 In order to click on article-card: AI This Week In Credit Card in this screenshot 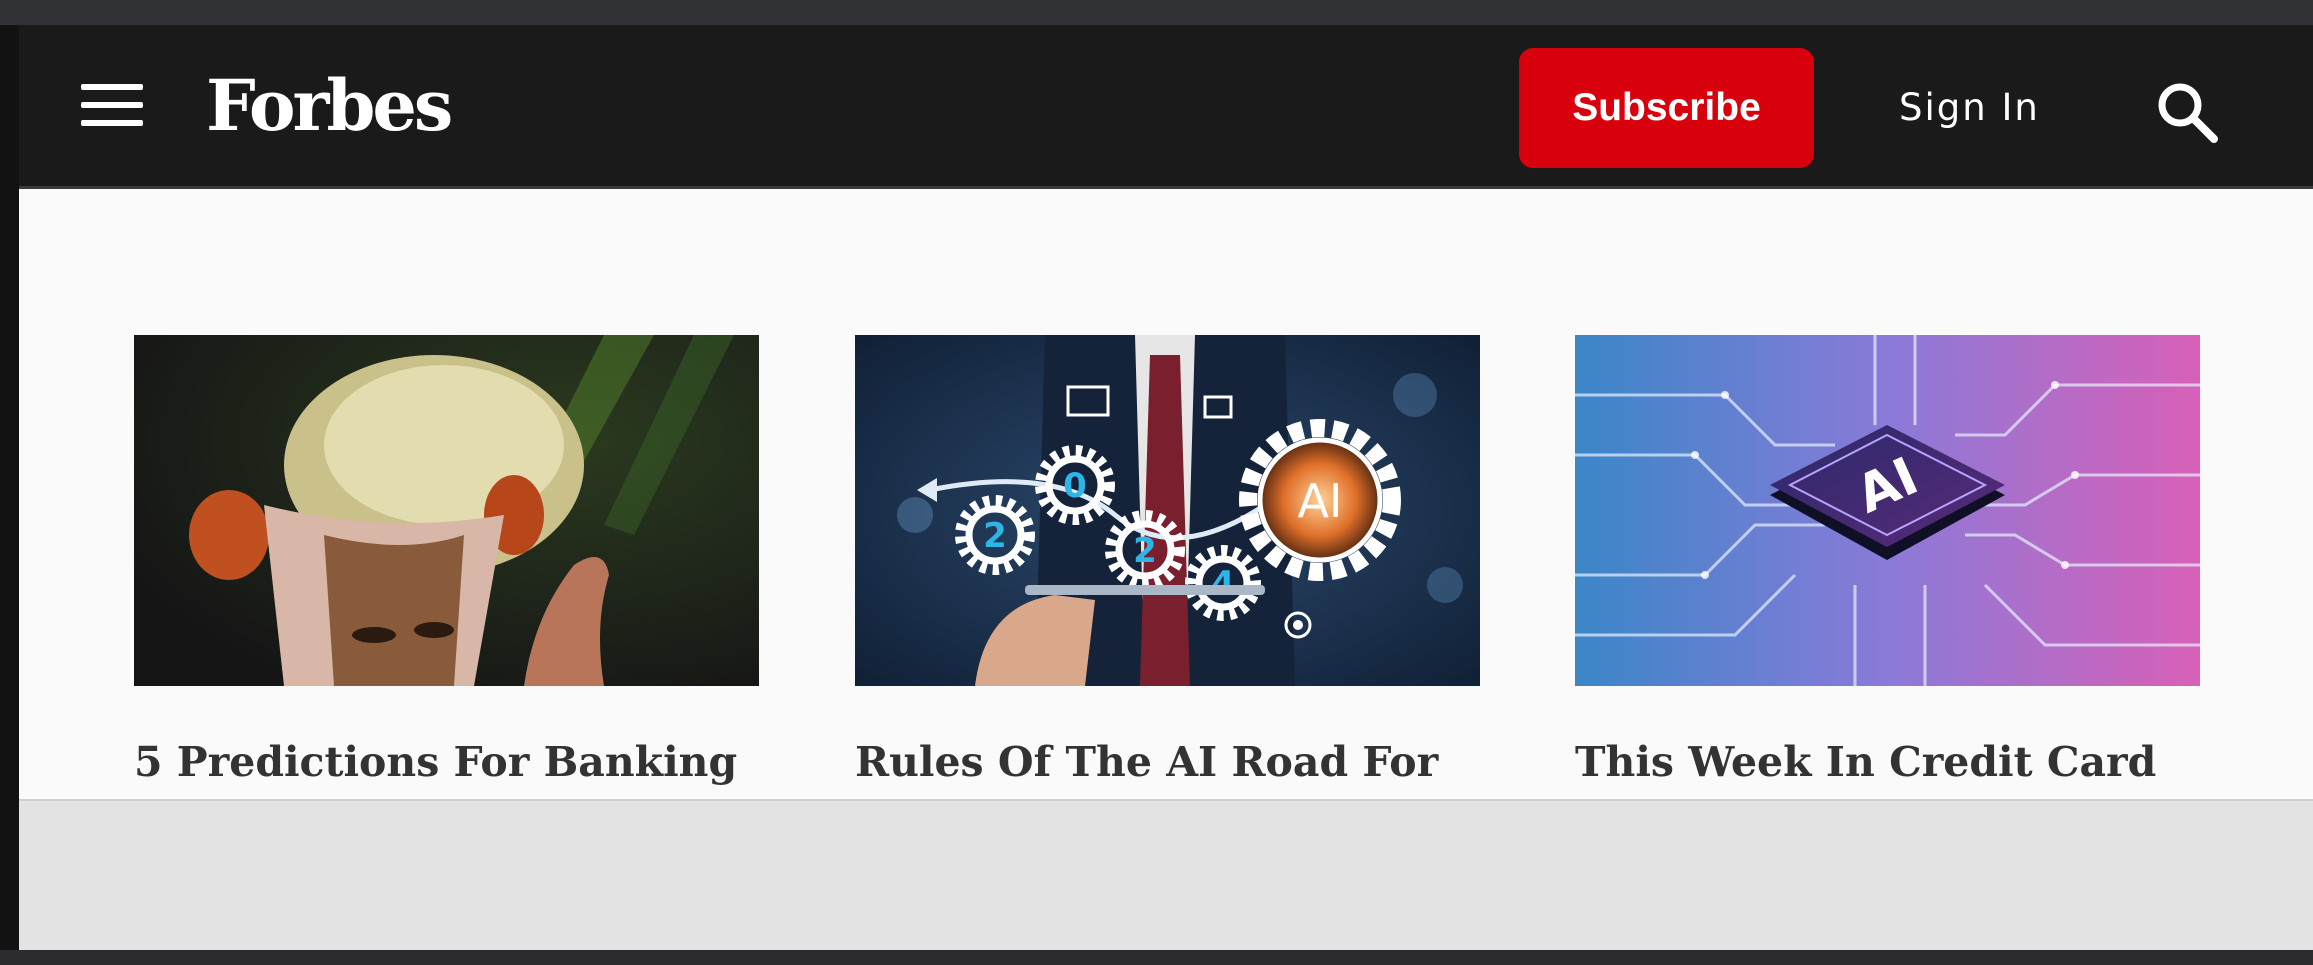, I will do `click(1887, 560)`.